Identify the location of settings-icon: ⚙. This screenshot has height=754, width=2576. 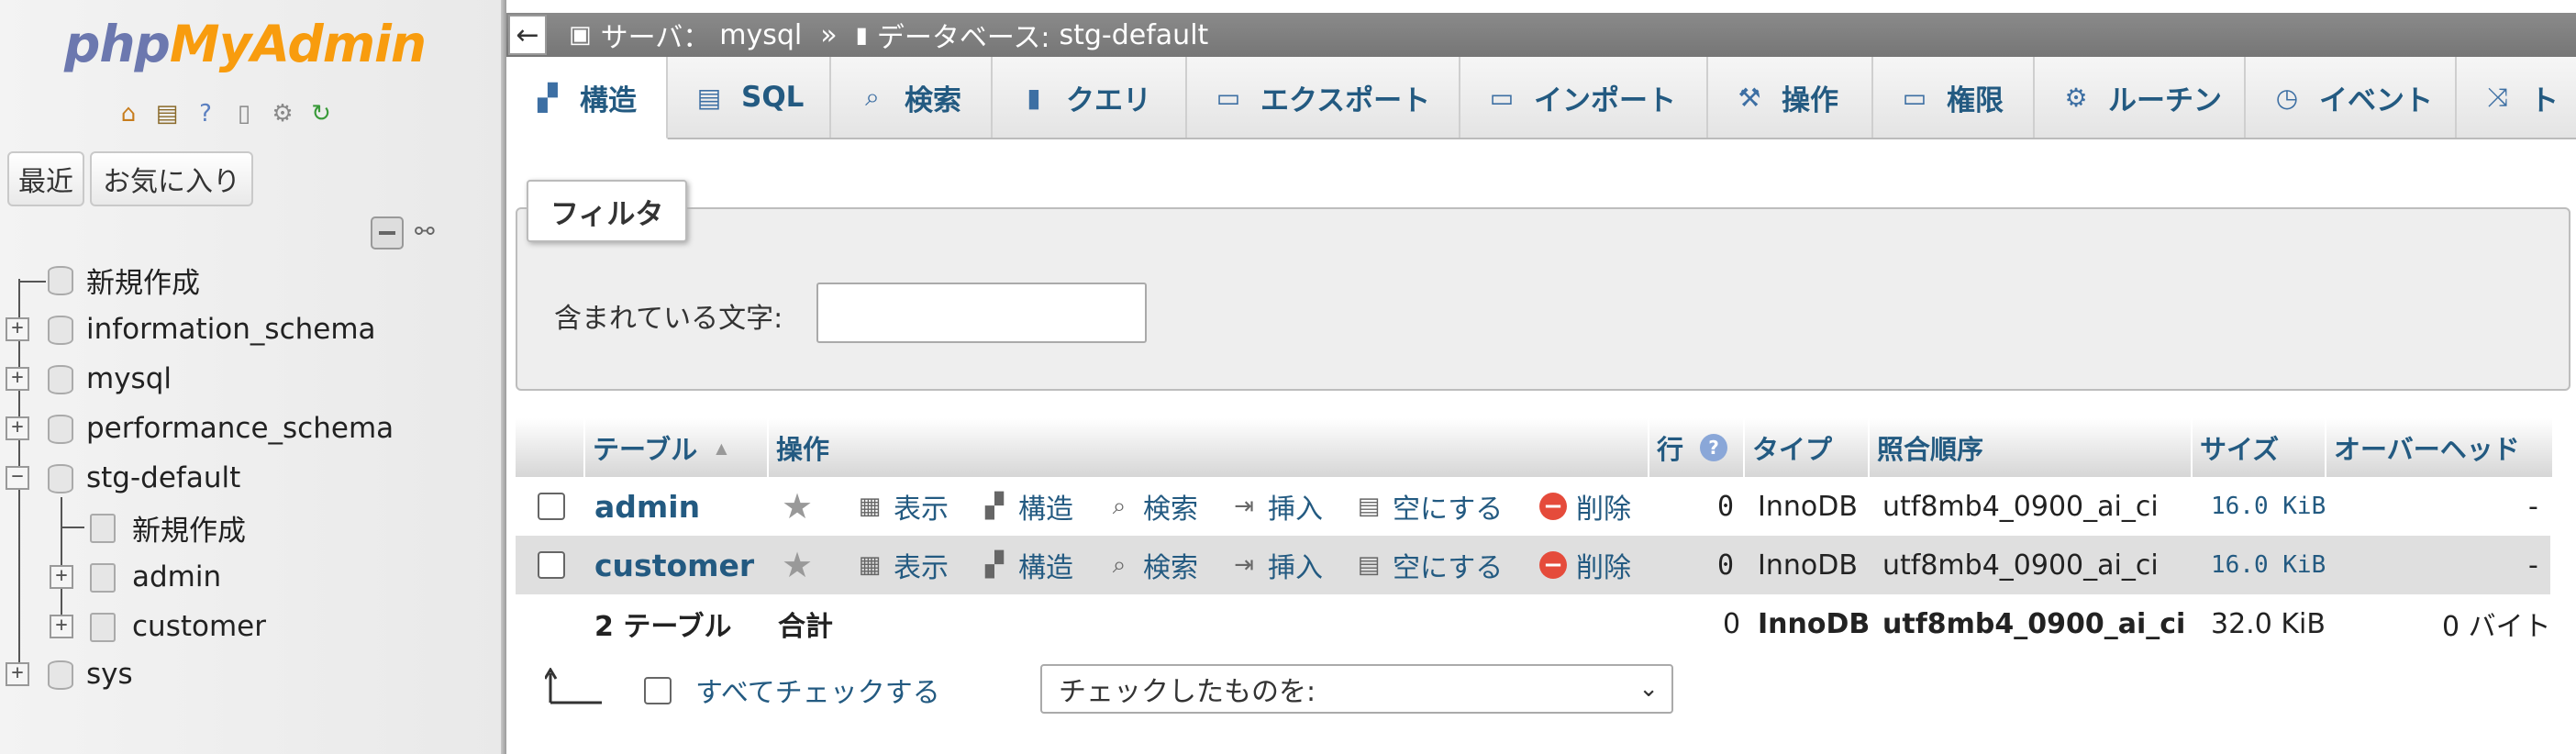
(282, 114).